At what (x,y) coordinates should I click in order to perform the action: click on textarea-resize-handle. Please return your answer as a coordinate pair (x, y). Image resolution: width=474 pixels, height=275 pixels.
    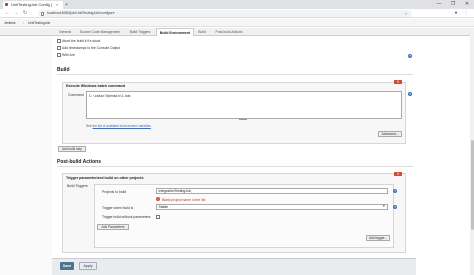
    Looking at the image, I should click on (243, 119).